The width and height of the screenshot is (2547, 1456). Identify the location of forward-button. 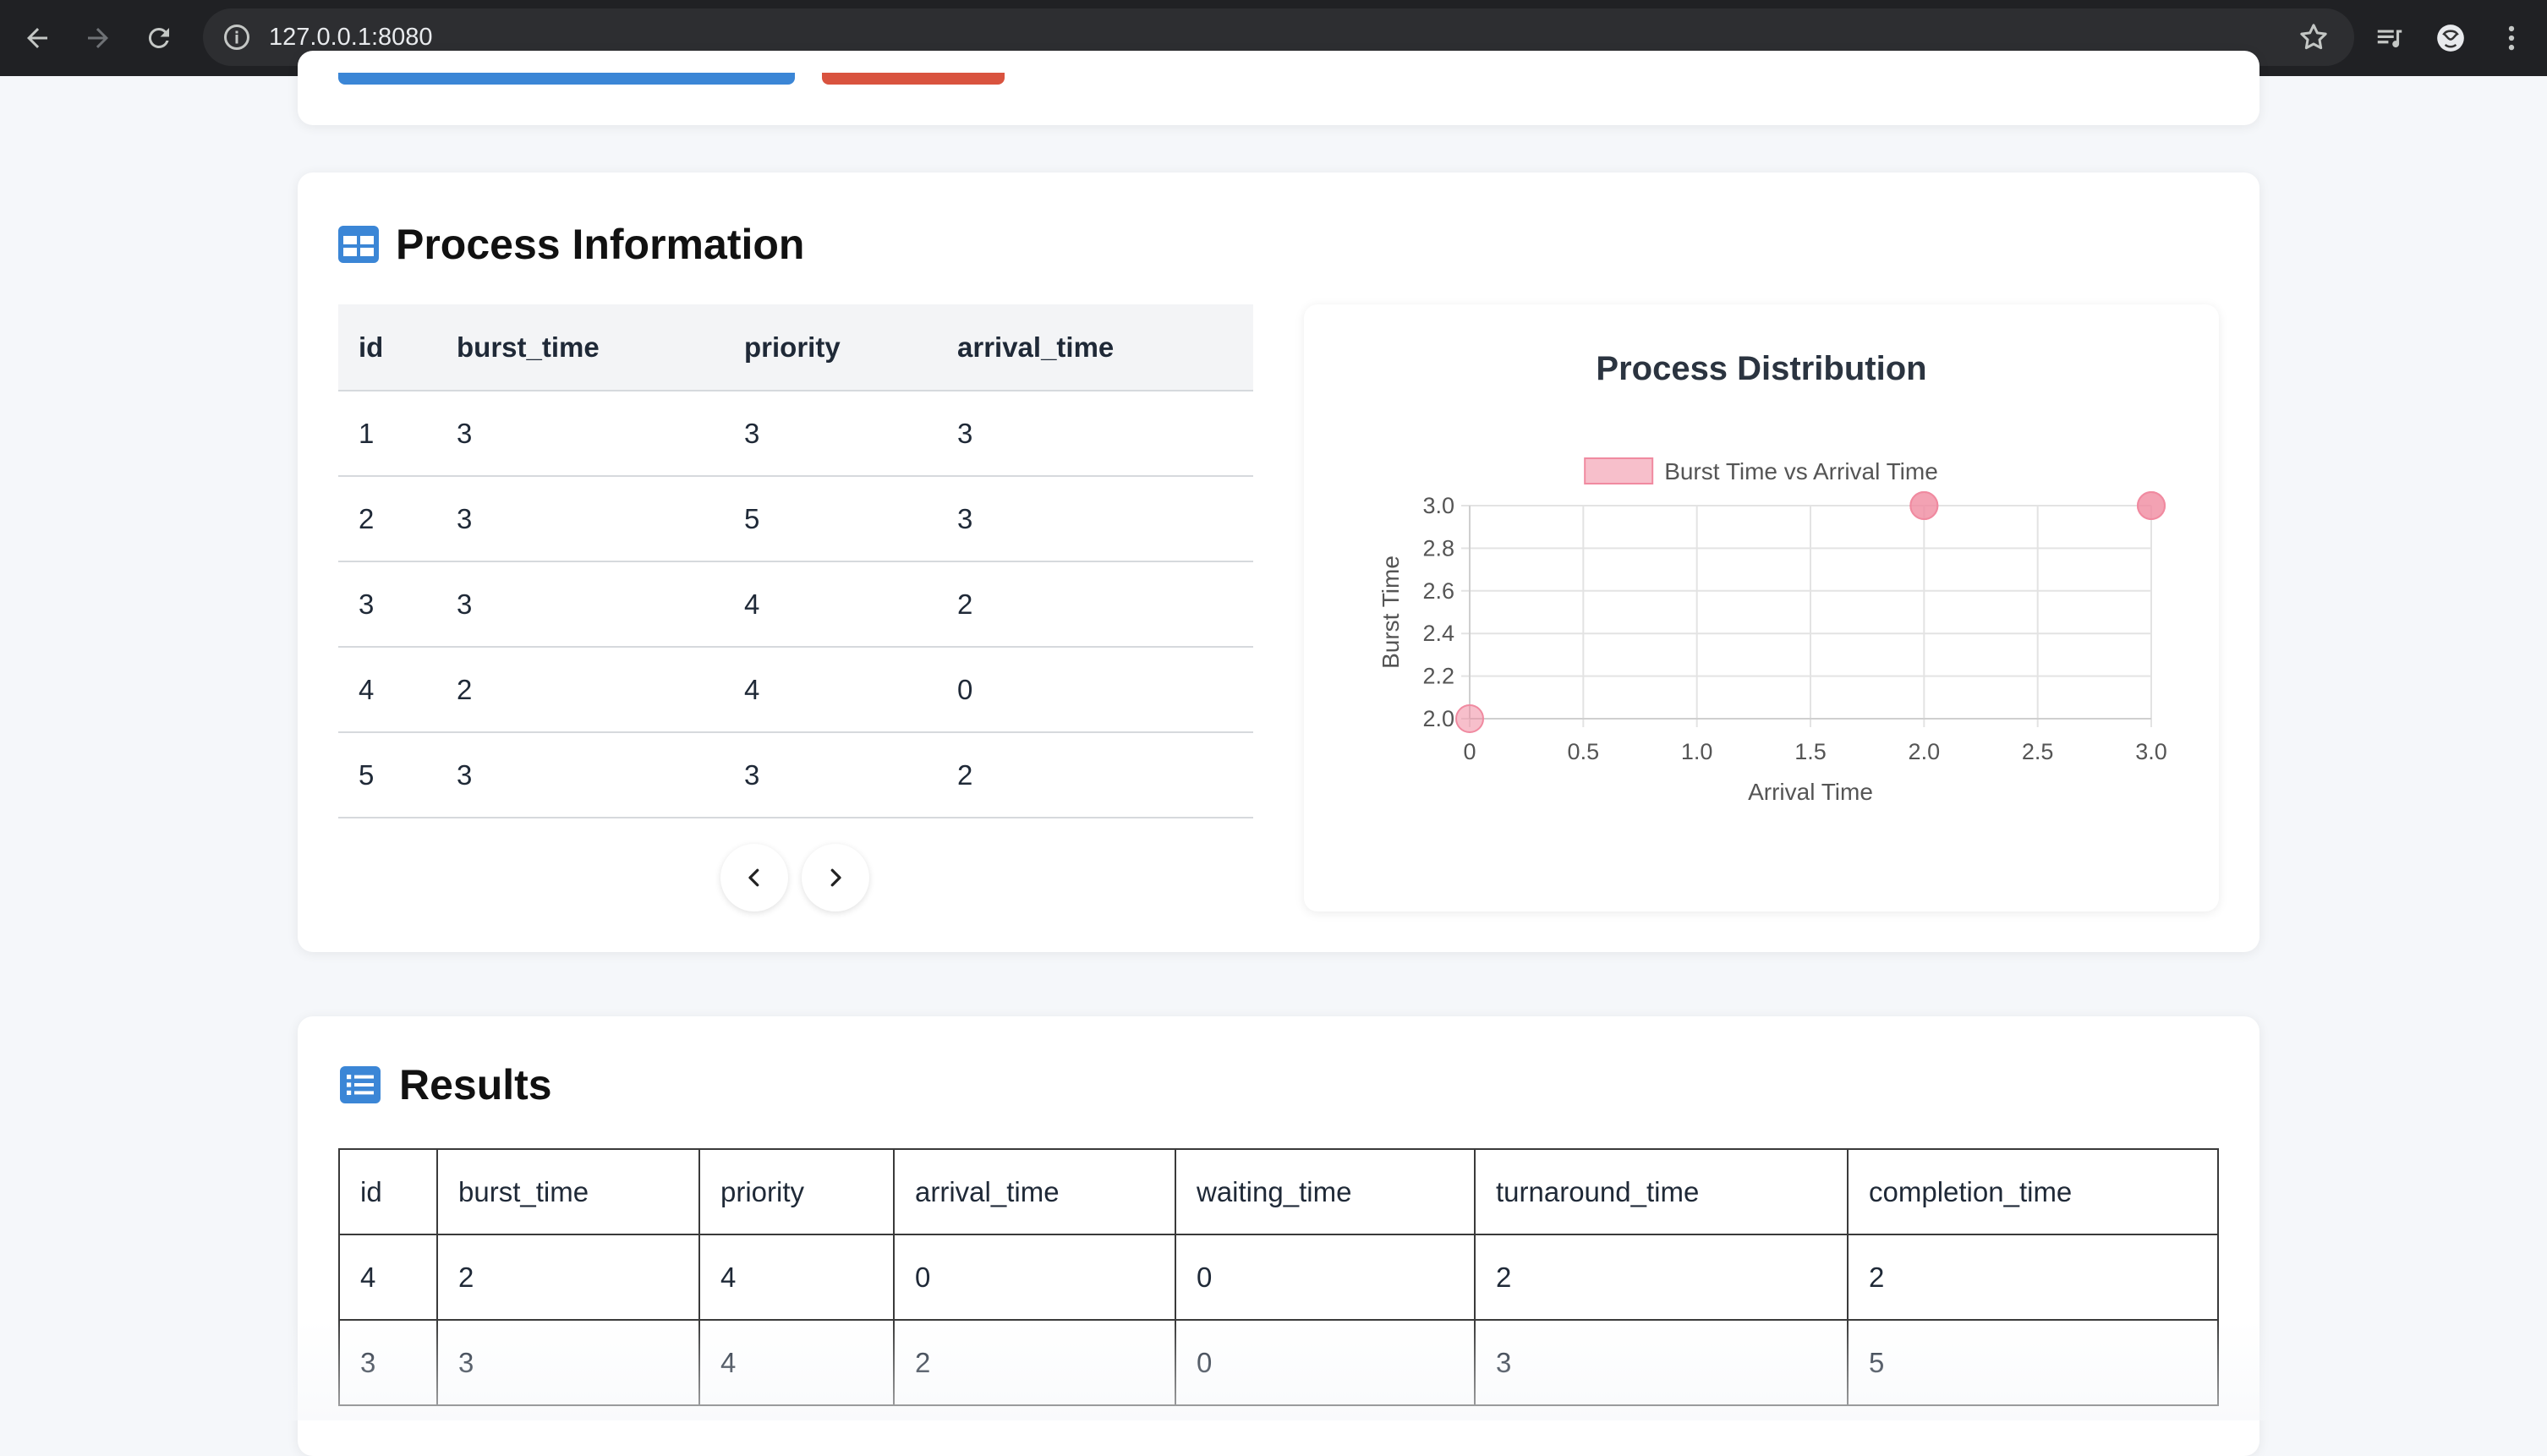
(98, 38).